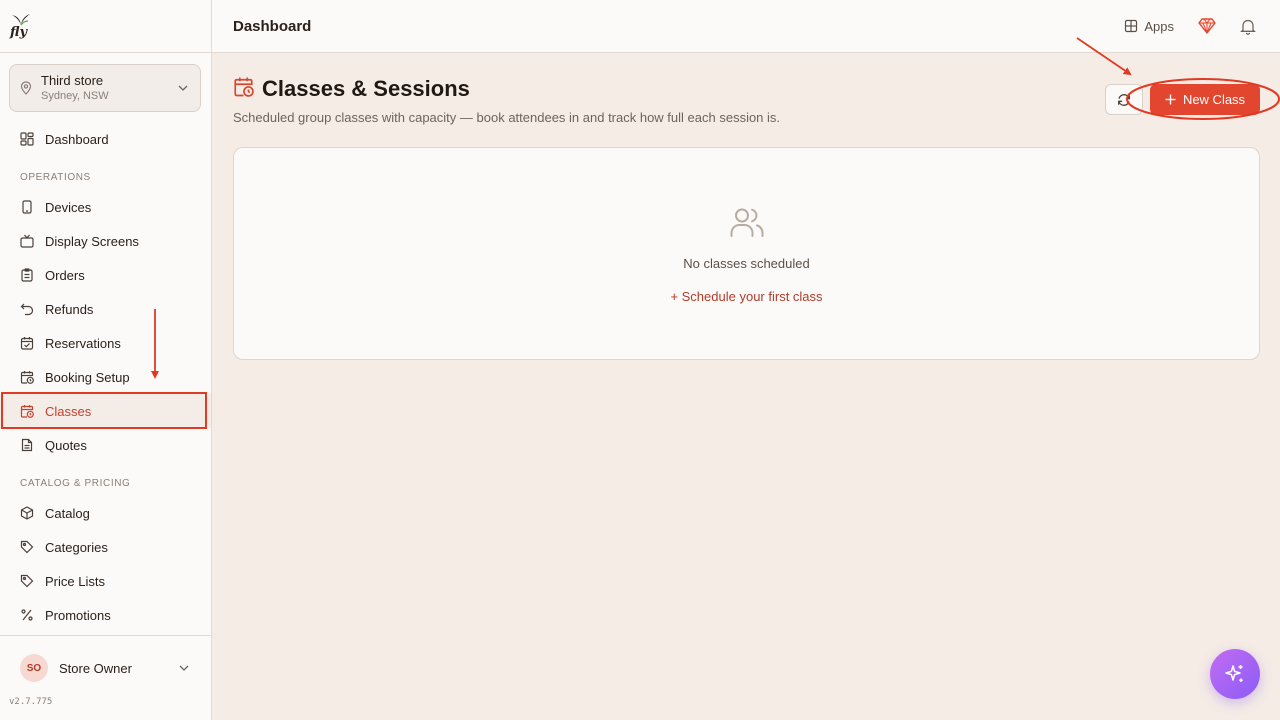 This screenshot has width=1280, height=720. Describe the element at coordinates (75, 483) in the screenshot. I see `section-header-catalog-pricing: CATALOG & PRICING` at that location.